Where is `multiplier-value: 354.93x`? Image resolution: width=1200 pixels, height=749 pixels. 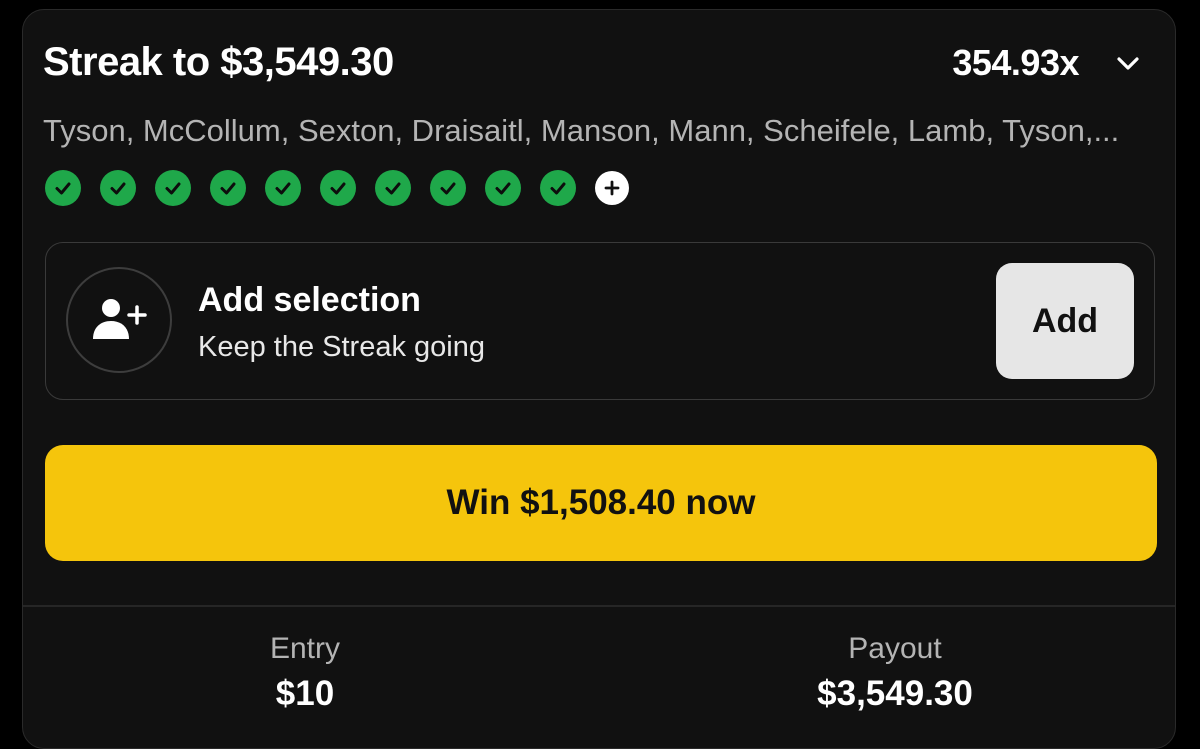
multiplier-value: 354.93x is located at coordinates (1015, 62).